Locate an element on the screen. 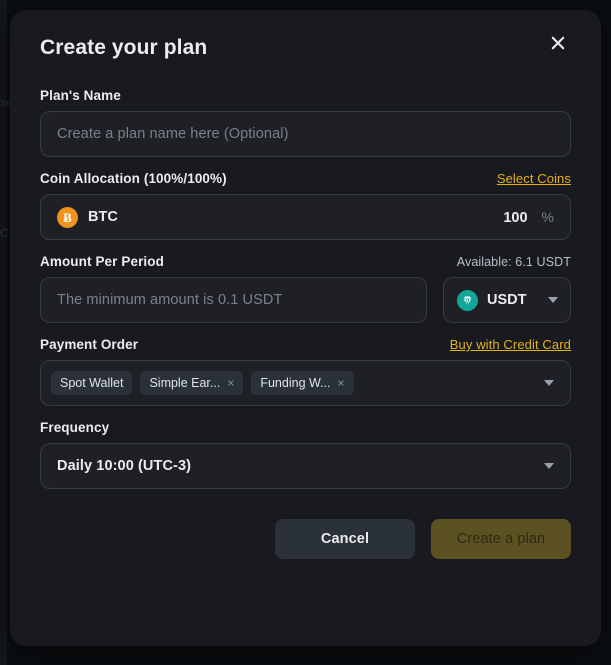  currency-label: USDT is located at coordinates (507, 300).